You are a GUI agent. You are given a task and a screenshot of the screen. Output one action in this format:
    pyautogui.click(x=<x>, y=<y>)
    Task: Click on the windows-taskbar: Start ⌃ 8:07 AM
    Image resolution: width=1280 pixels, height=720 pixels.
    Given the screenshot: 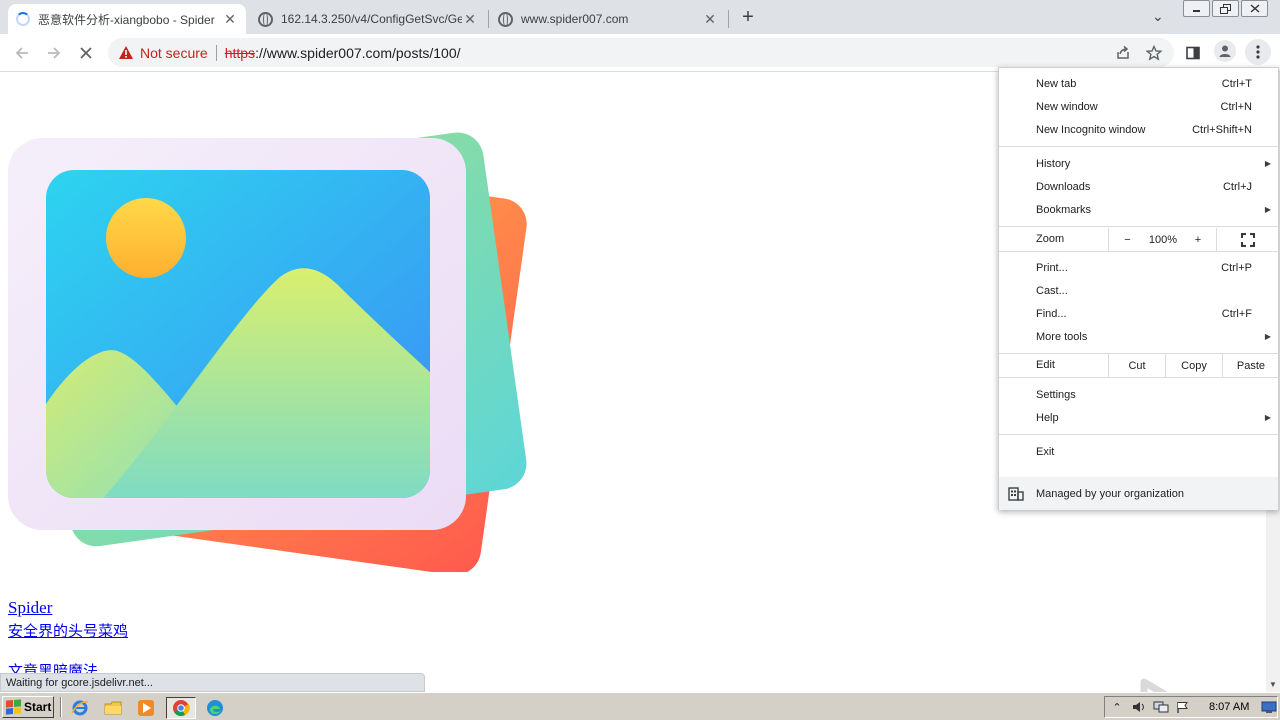 What is the action you would take?
    pyautogui.click(x=640, y=706)
    